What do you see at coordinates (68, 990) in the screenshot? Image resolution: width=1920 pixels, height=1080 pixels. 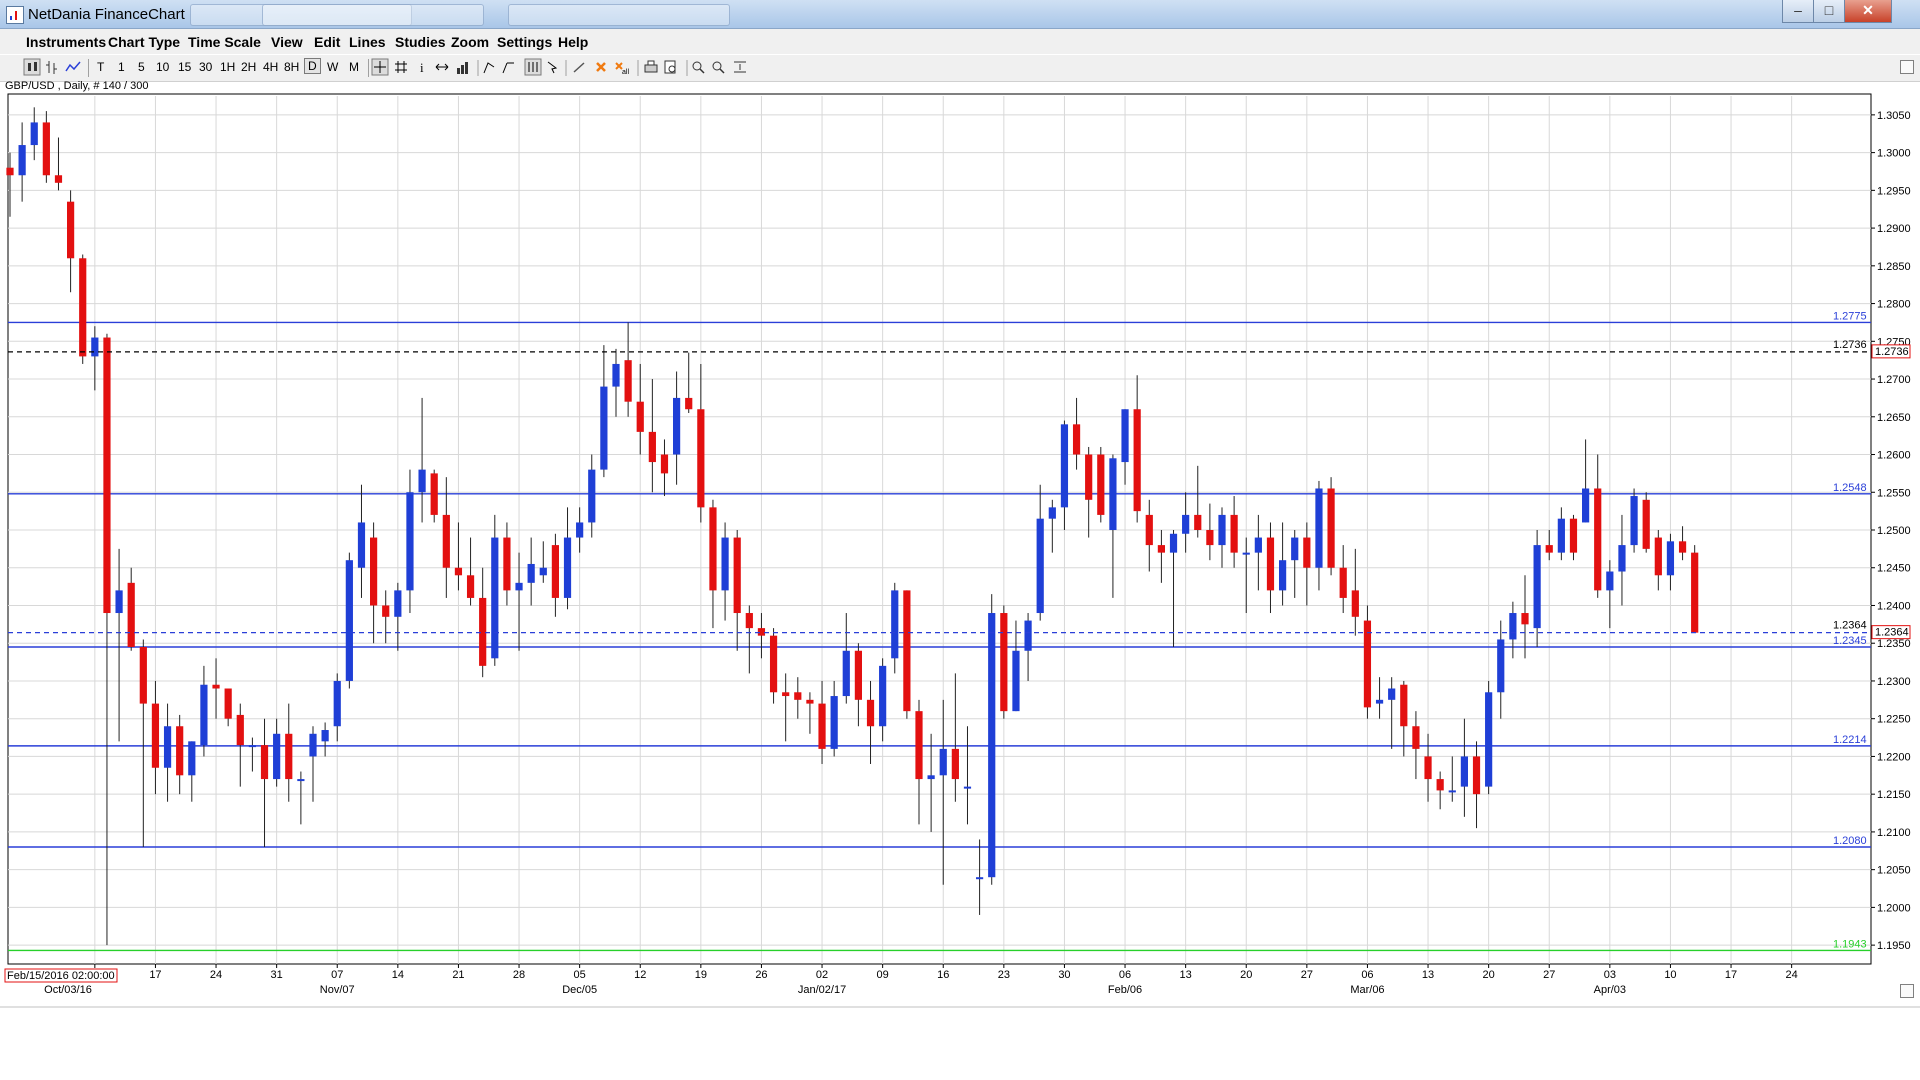 I see `x-period-label: Oct/03/16` at bounding box center [68, 990].